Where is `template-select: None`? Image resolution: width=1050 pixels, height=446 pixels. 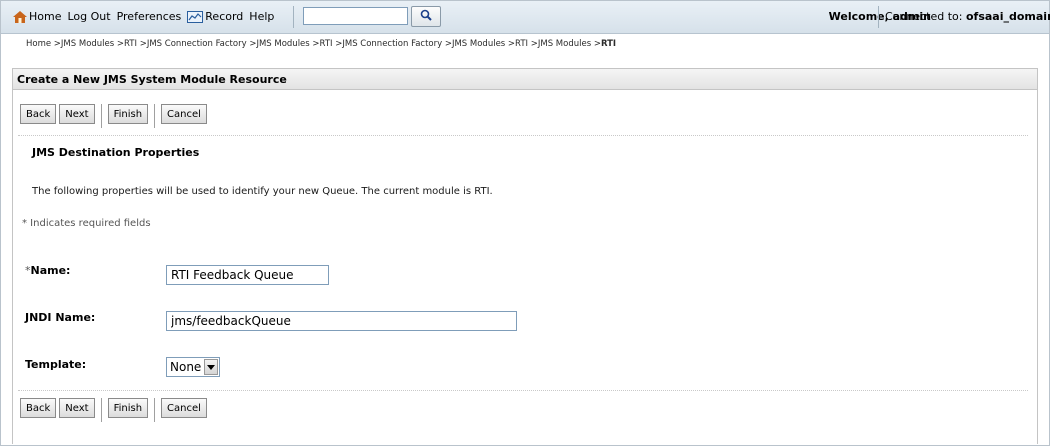 template-select: None is located at coordinates (193, 367).